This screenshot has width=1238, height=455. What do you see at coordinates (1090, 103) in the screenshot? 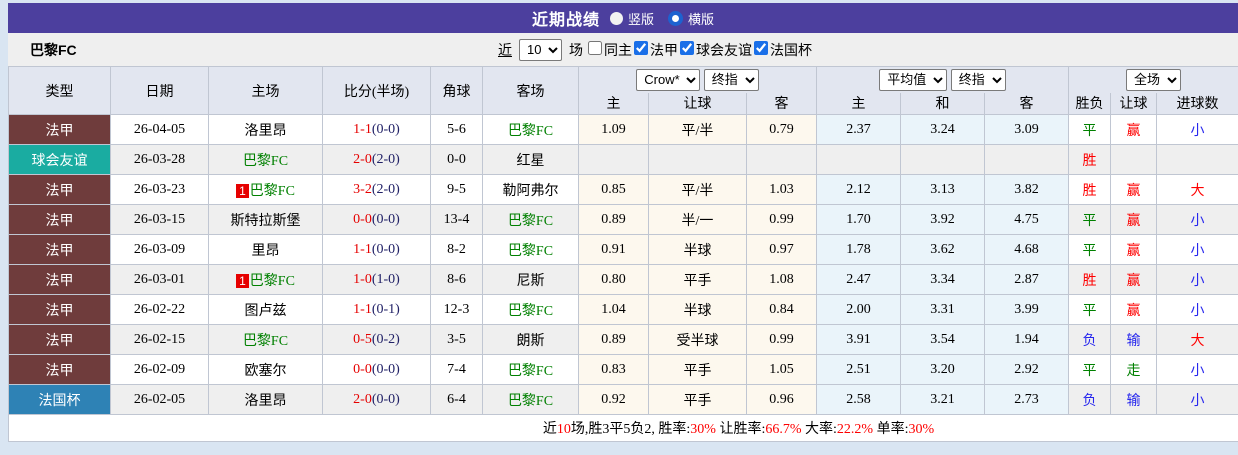
I see `sub-header-winlose: 胜负` at bounding box center [1090, 103].